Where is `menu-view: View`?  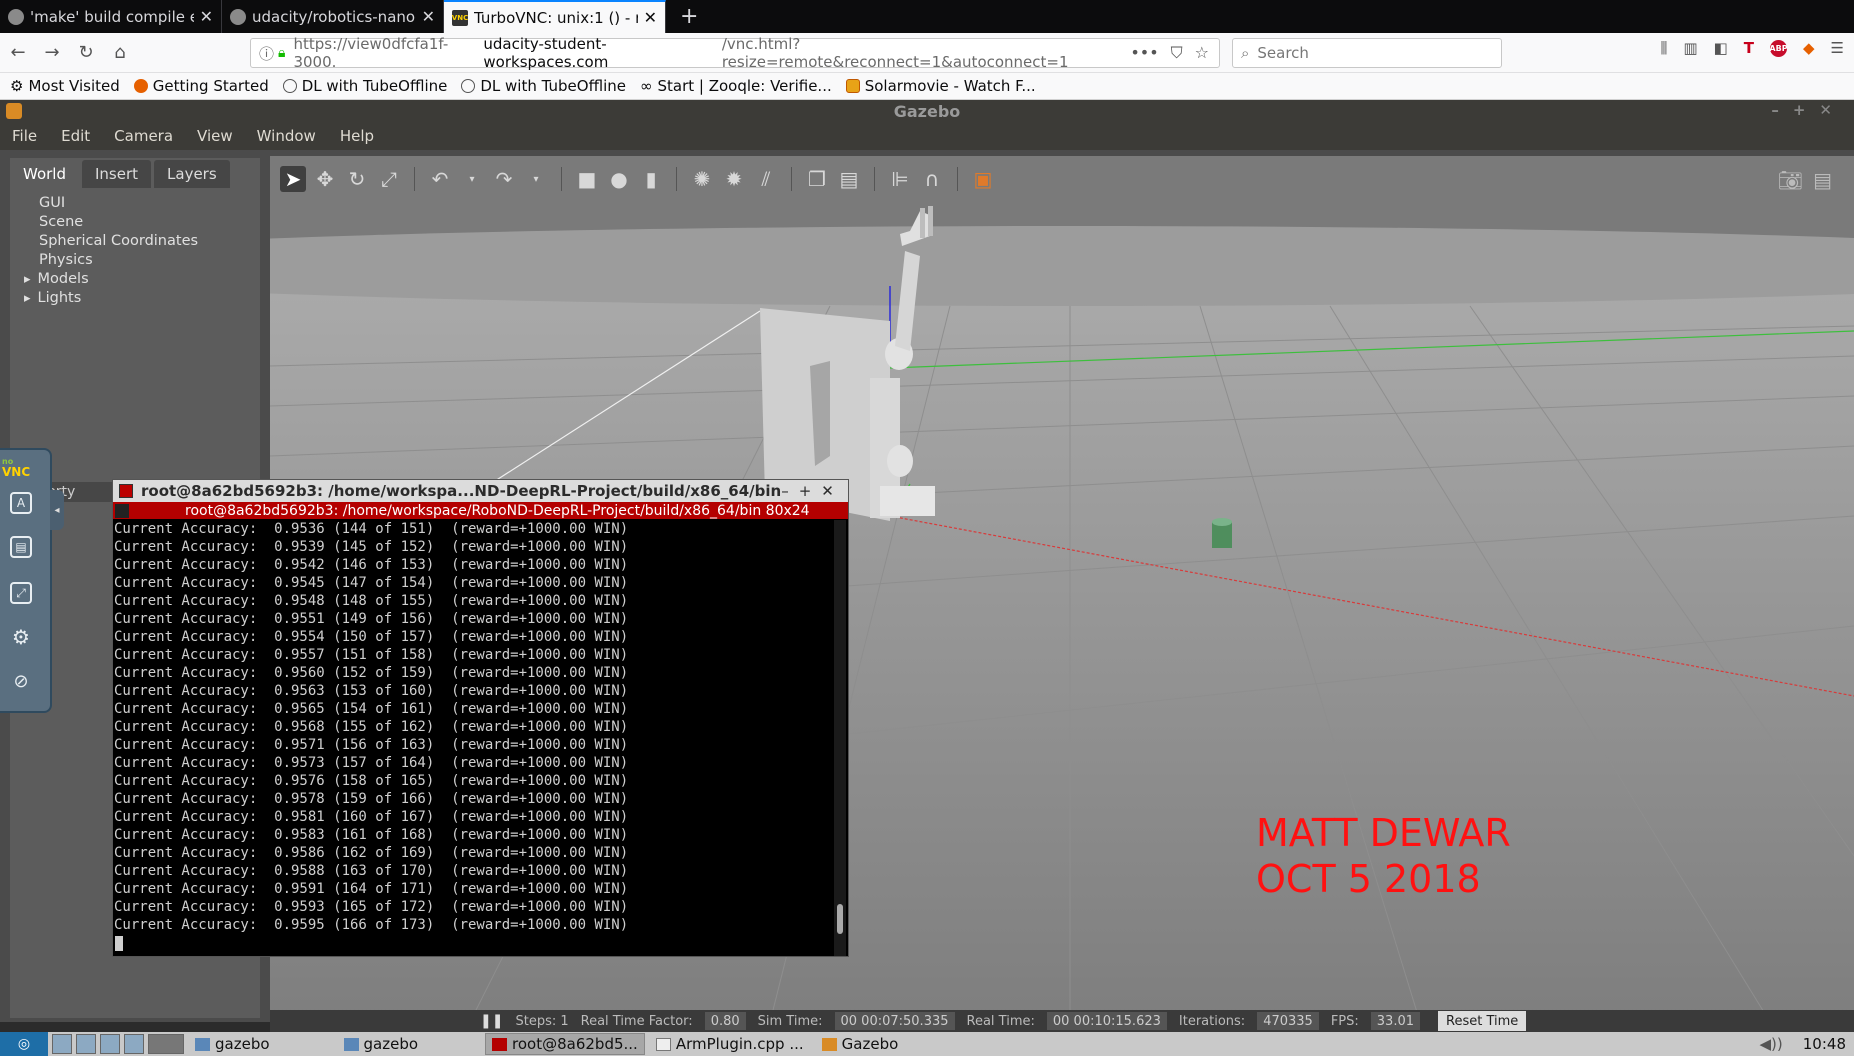
menu-view: View is located at coordinates (215, 136).